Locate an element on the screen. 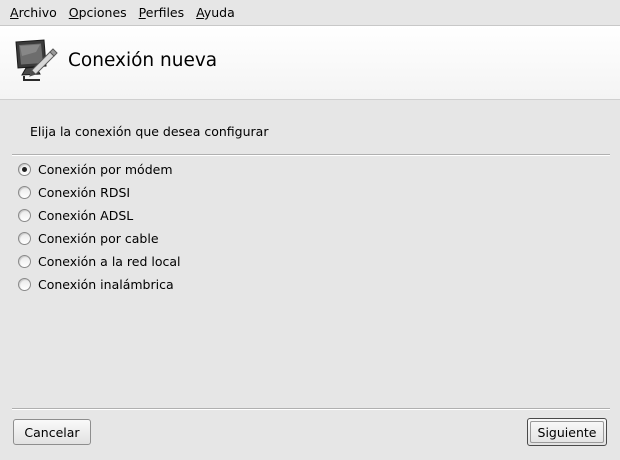  next-button-label: Siguiente is located at coordinates (567, 432).